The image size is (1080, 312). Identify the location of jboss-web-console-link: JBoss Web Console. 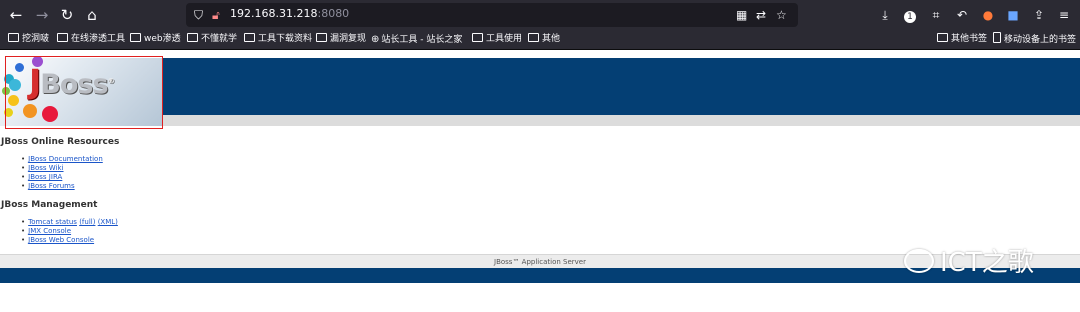
(61, 240).